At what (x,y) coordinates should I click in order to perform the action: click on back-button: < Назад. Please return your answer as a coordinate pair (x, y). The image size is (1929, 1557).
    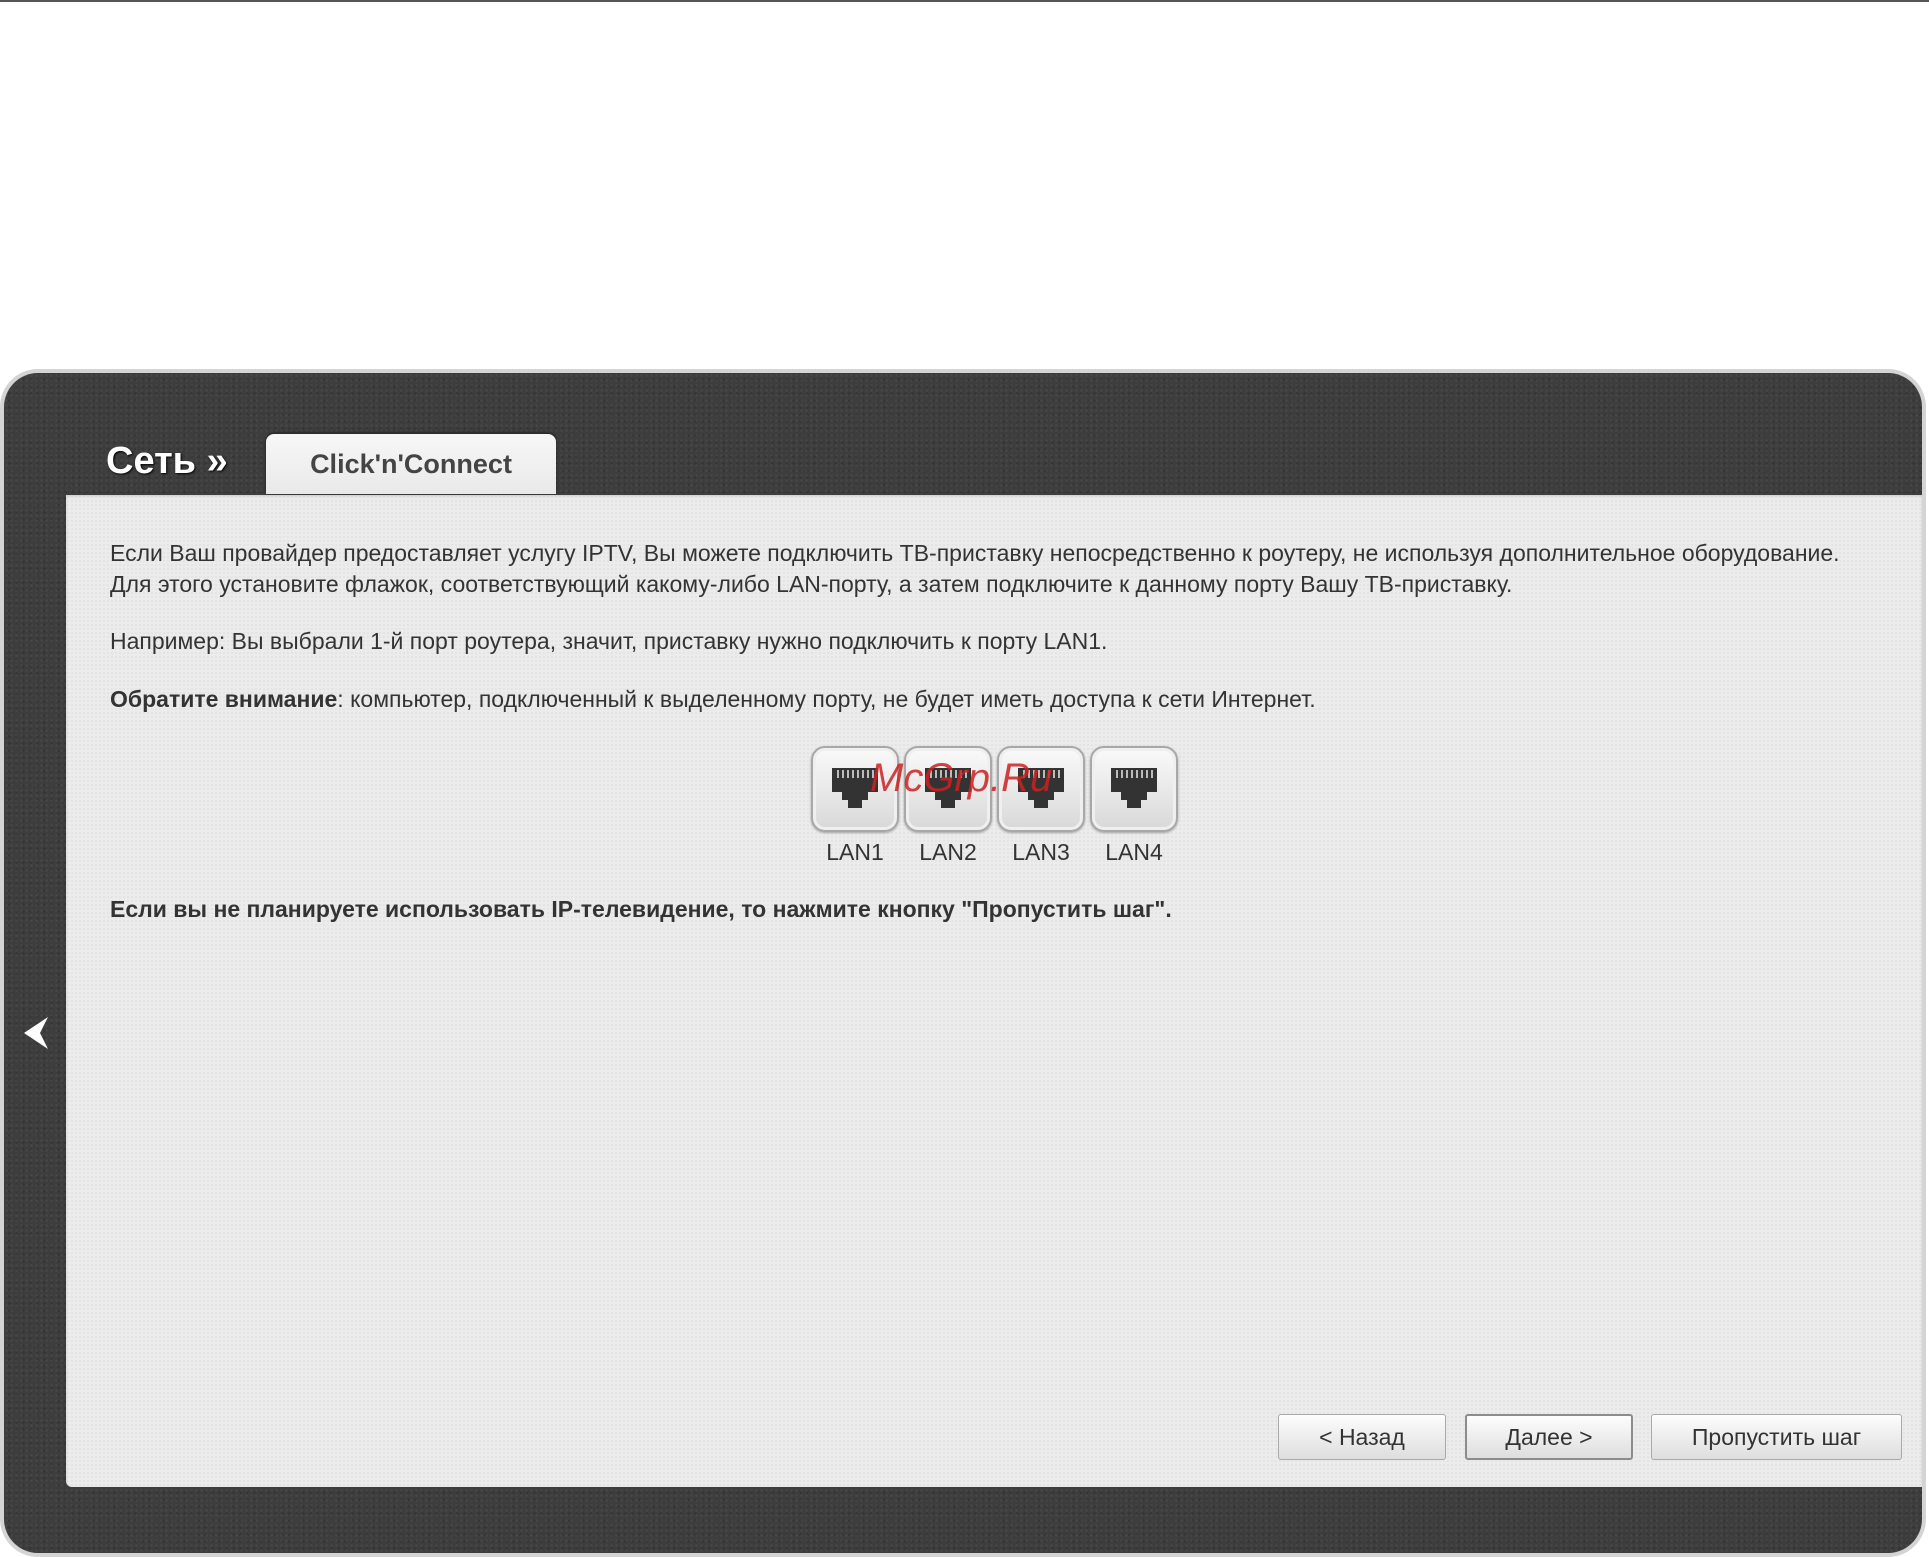
    Looking at the image, I should click on (1362, 1437).